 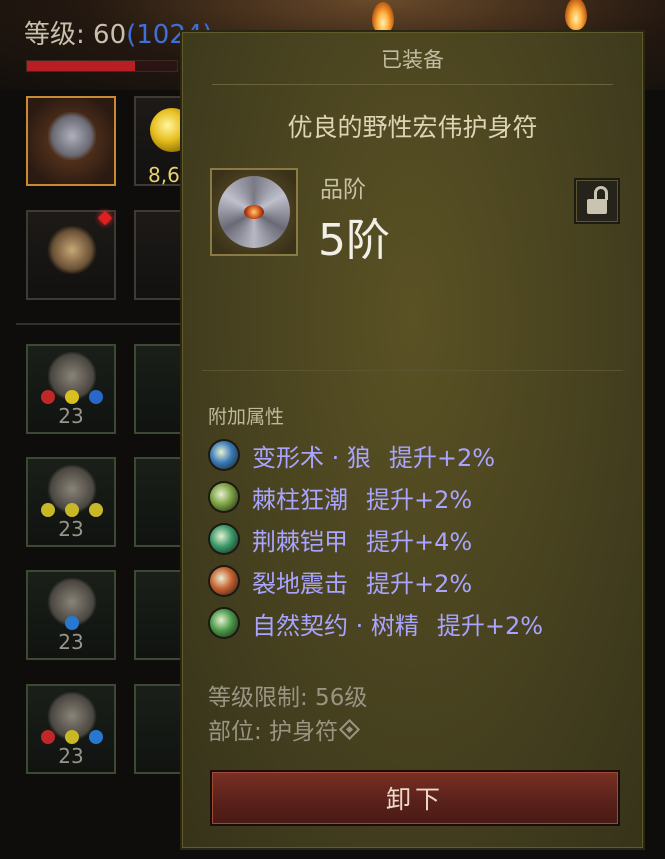 I want to click on skill-name: 变形术 · 狼, so click(x=311, y=457).